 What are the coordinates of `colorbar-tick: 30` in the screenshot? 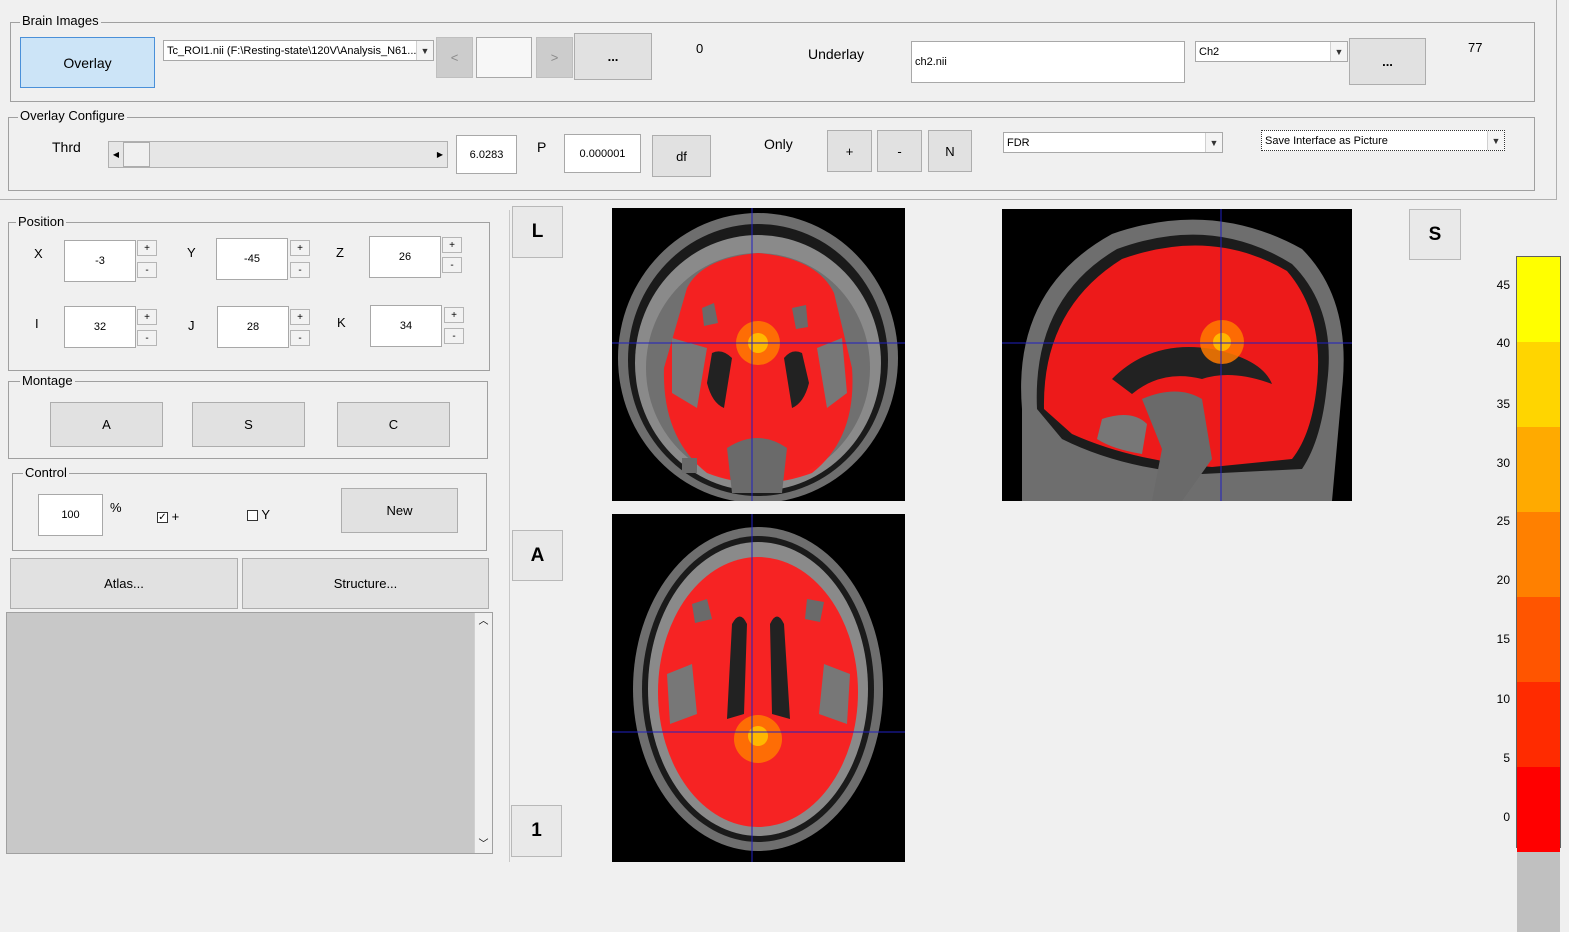 It's located at (1503, 463).